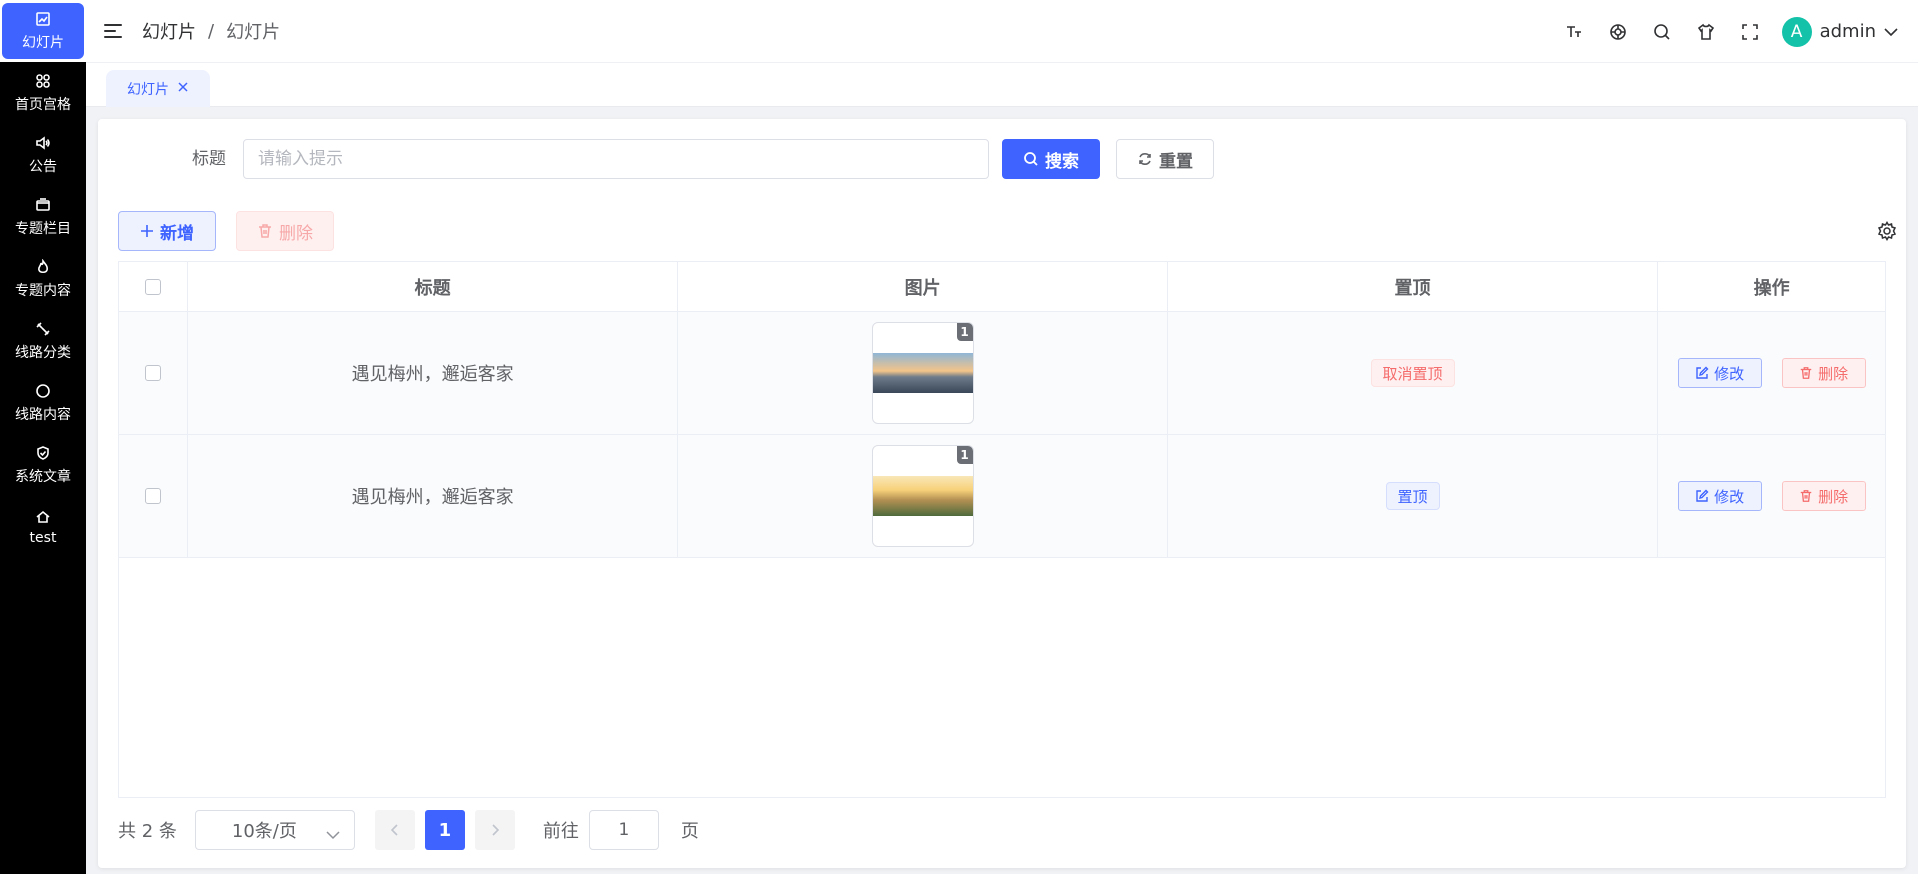  I want to click on sidebar-item-notice: 公告, so click(43, 155).